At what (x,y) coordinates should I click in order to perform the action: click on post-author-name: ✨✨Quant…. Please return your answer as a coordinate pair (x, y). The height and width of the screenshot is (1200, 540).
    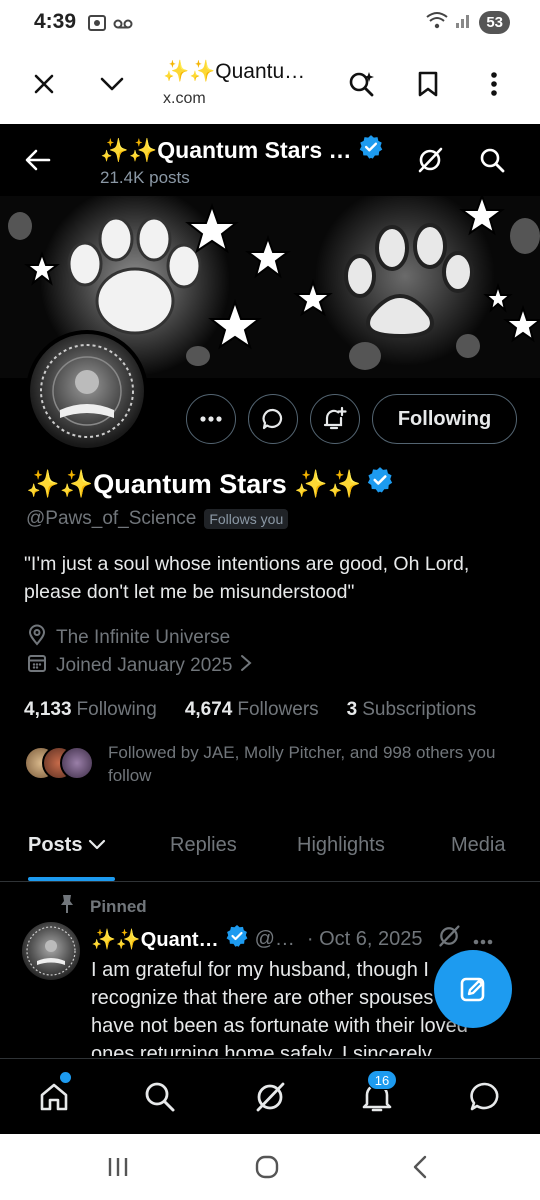
    Looking at the image, I should click on (155, 939).